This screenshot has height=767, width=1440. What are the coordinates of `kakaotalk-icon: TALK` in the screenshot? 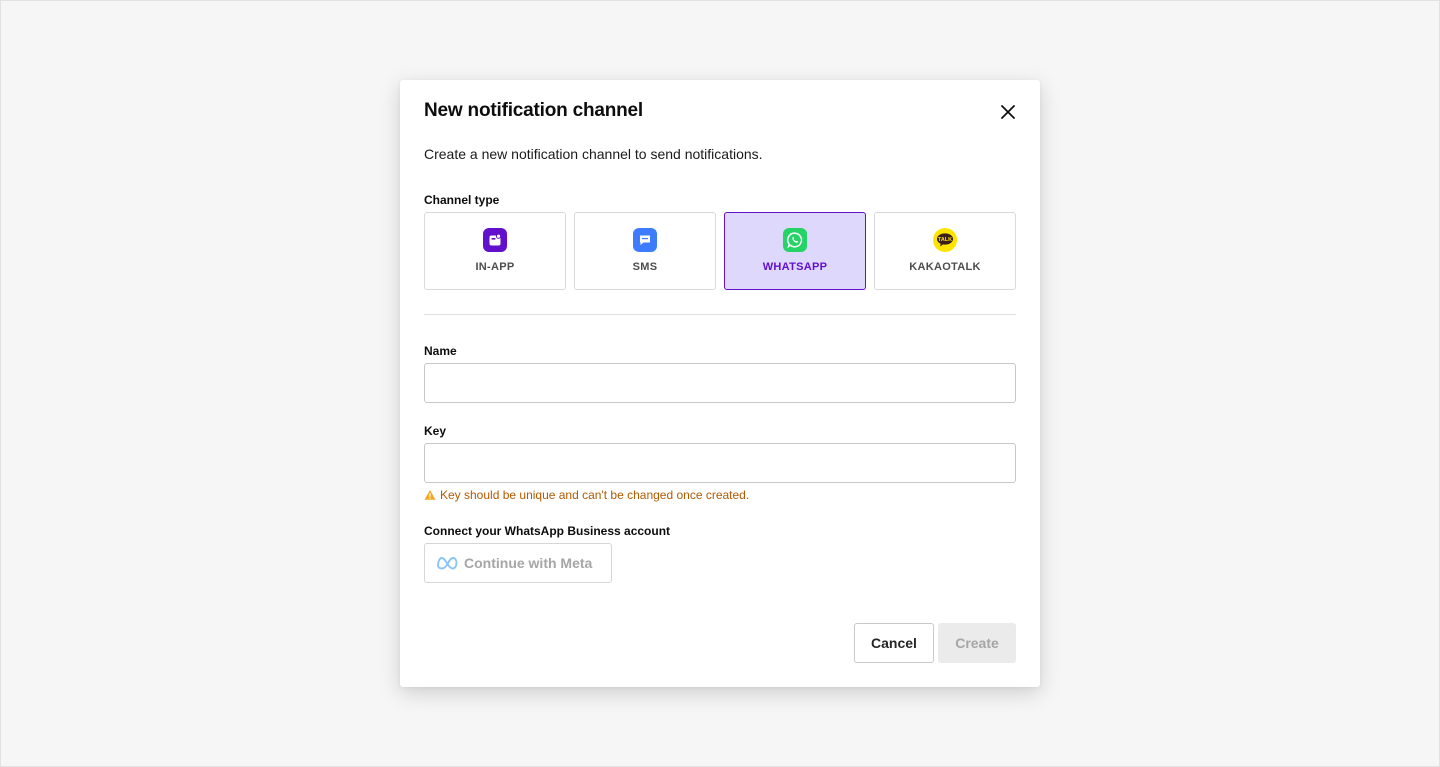 It's located at (945, 240).